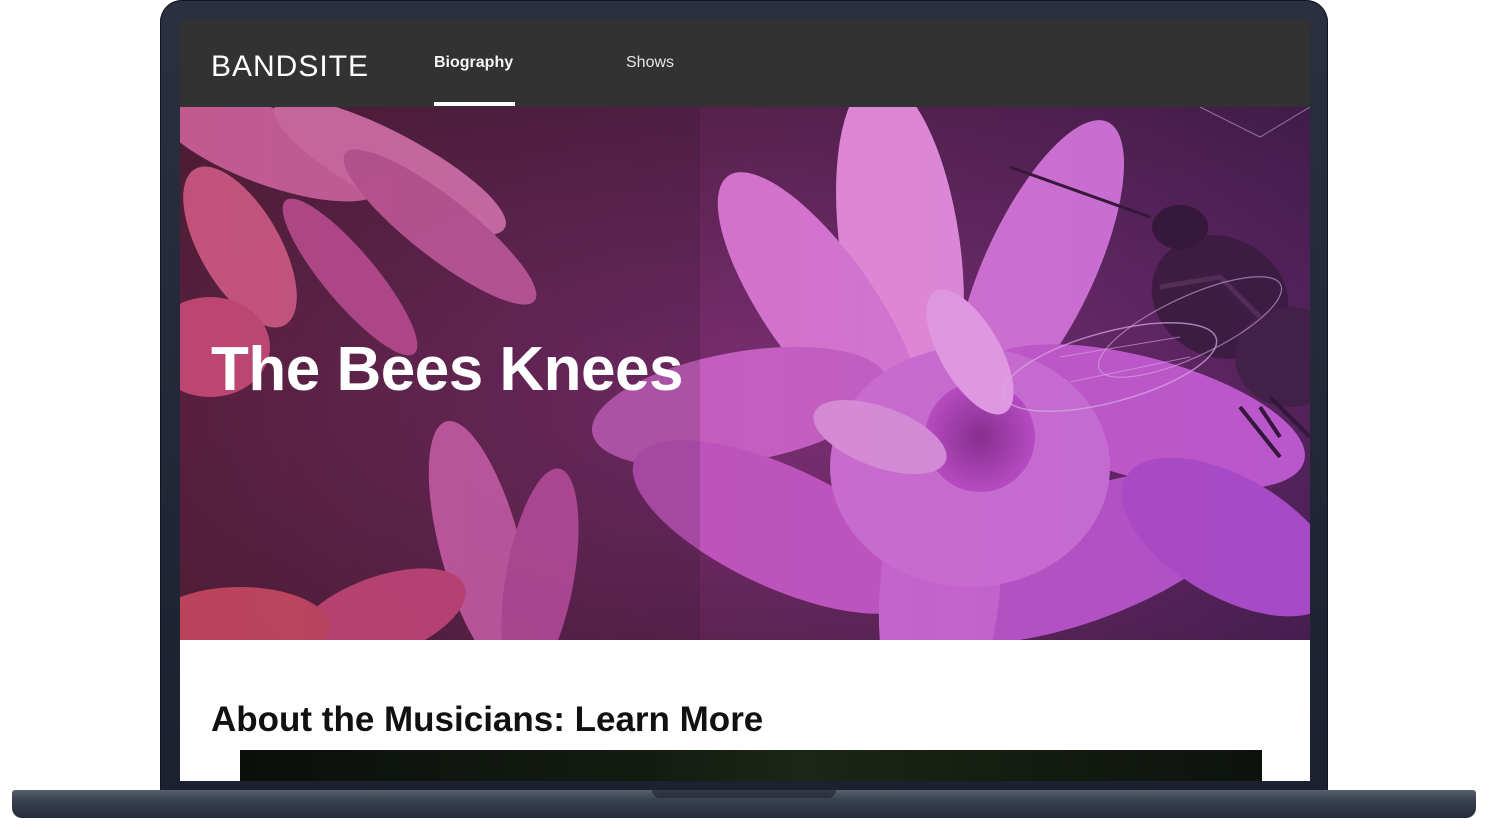  Describe the element at coordinates (447, 369) in the screenshot. I see `hero-title: The Bees Knees` at that location.